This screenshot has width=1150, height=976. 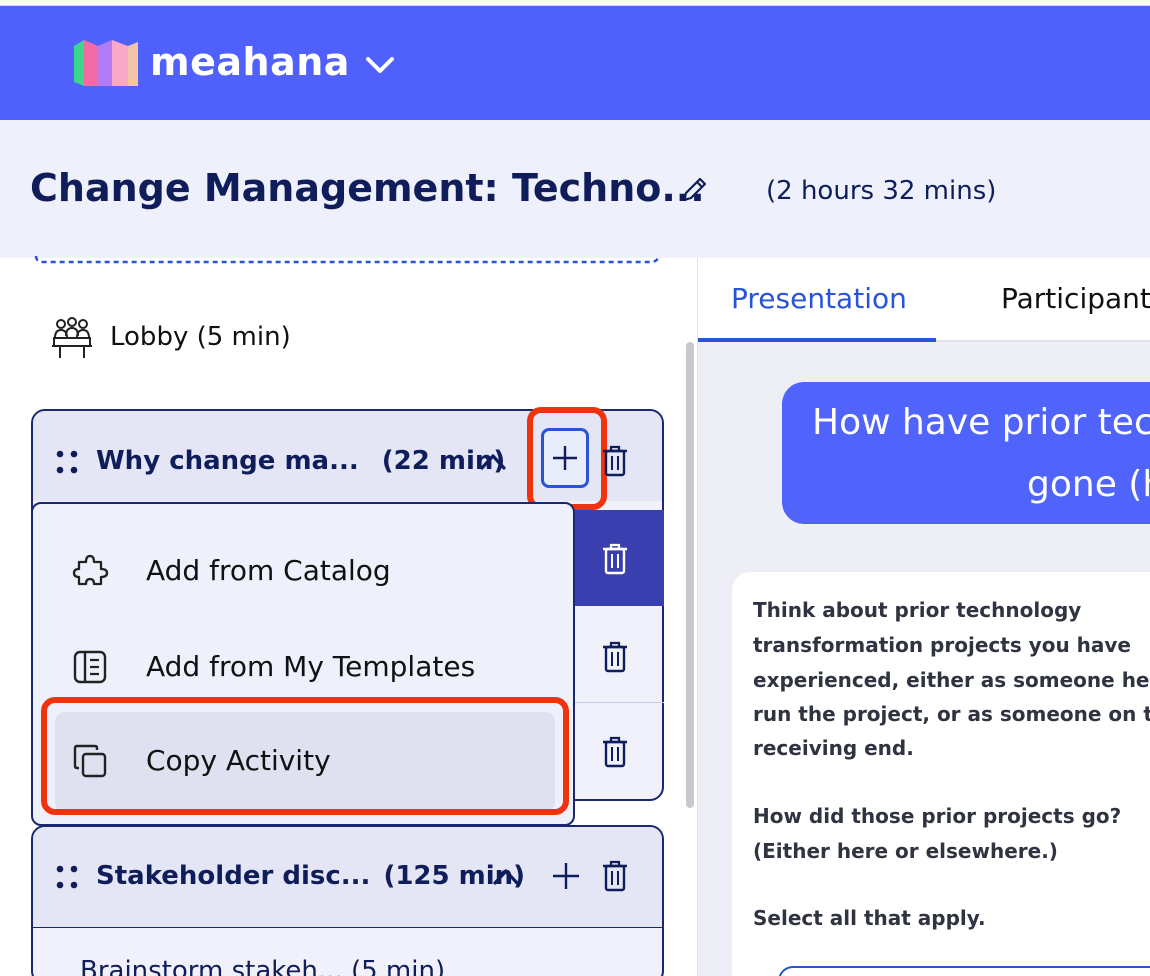 What do you see at coordinates (268, 570) in the screenshot?
I see `menu-item-label: Add from Catalog` at bounding box center [268, 570].